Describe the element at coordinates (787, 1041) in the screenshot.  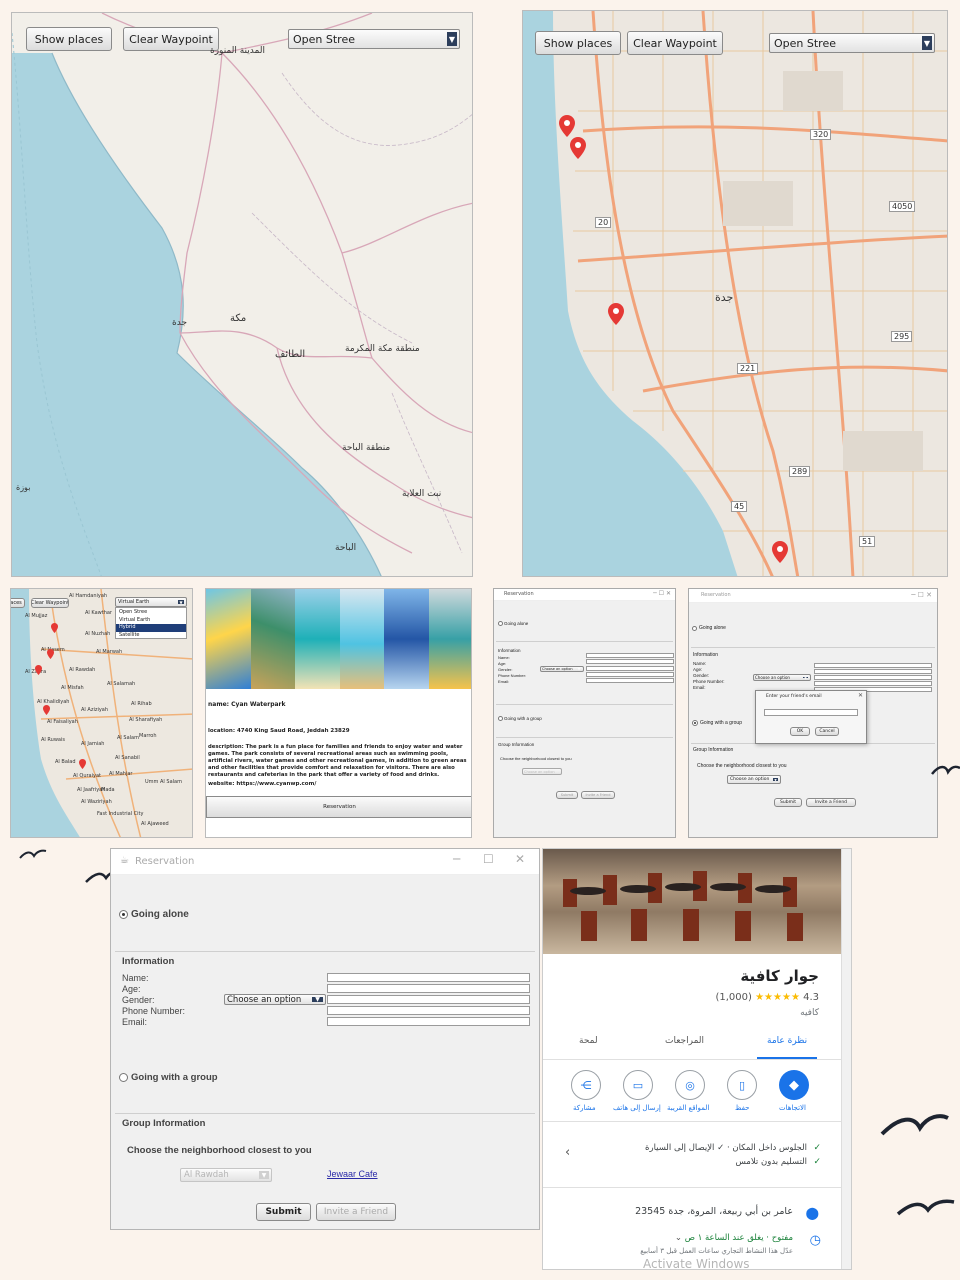
I see `tab-overview: نظرة عامة` at that location.